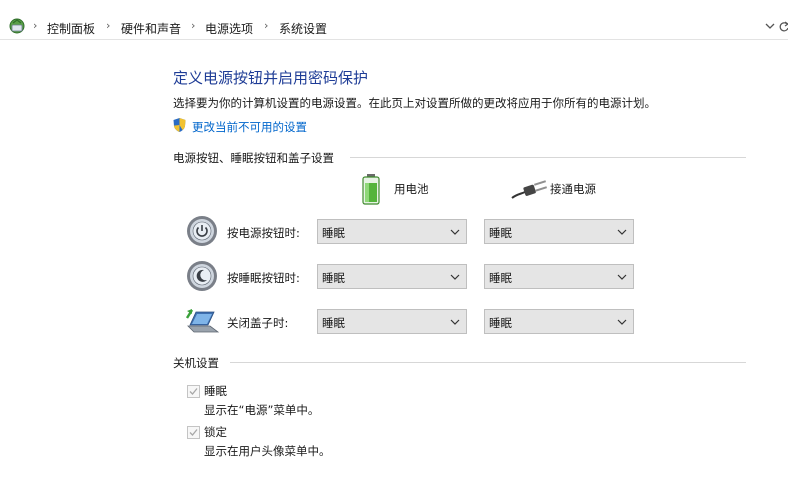 The image size is (788, 502). What do you see at coordinates (394, 27) in the screenshot?
I see `address-bar: › 控制面板 › 硬件和声音 › 电源选项 › 系统设置` at bounding box center [394, 27].